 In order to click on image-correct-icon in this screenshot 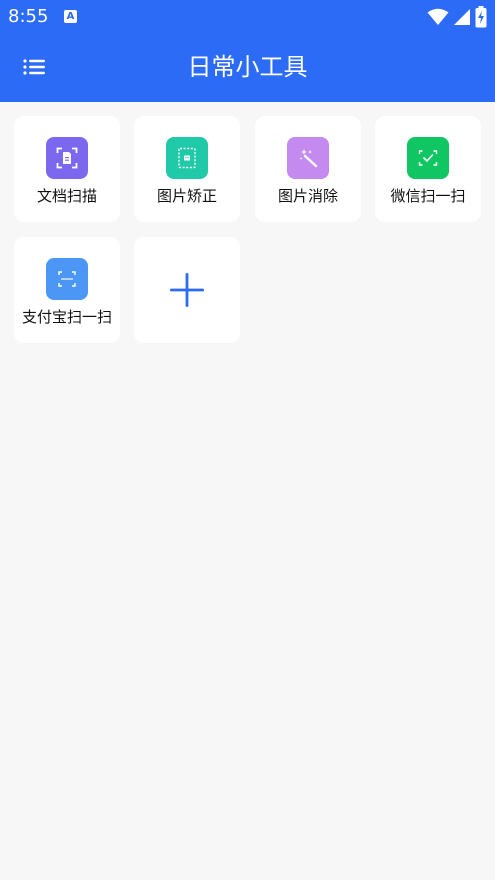, I will do `click(187, 158)`.